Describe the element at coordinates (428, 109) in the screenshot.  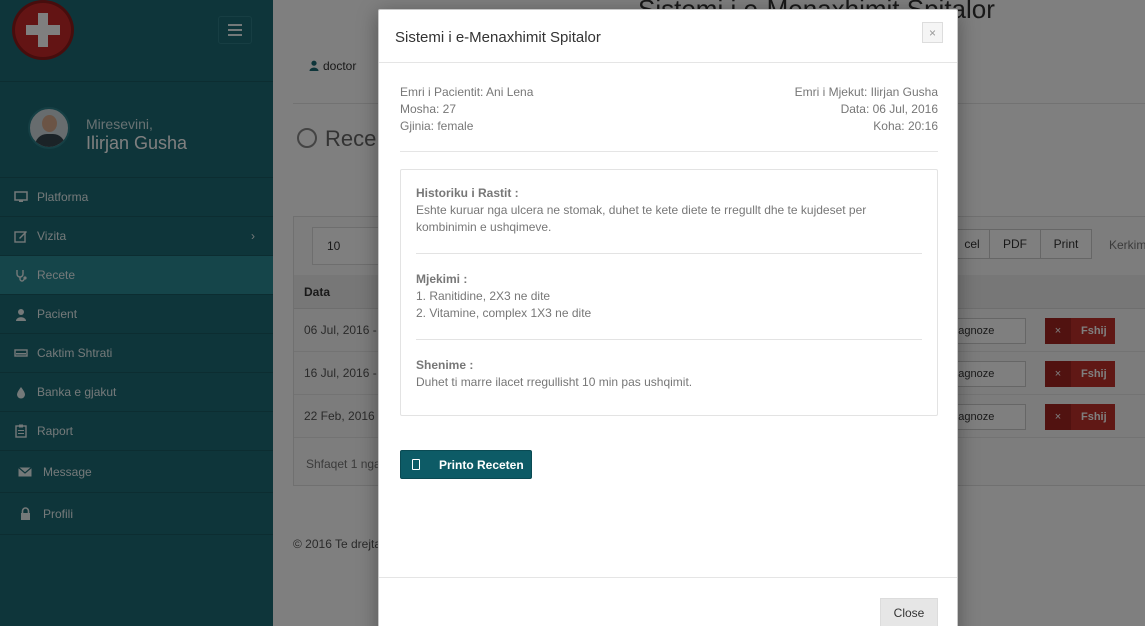
I see `patient-age: Mosha: 27` at that location.